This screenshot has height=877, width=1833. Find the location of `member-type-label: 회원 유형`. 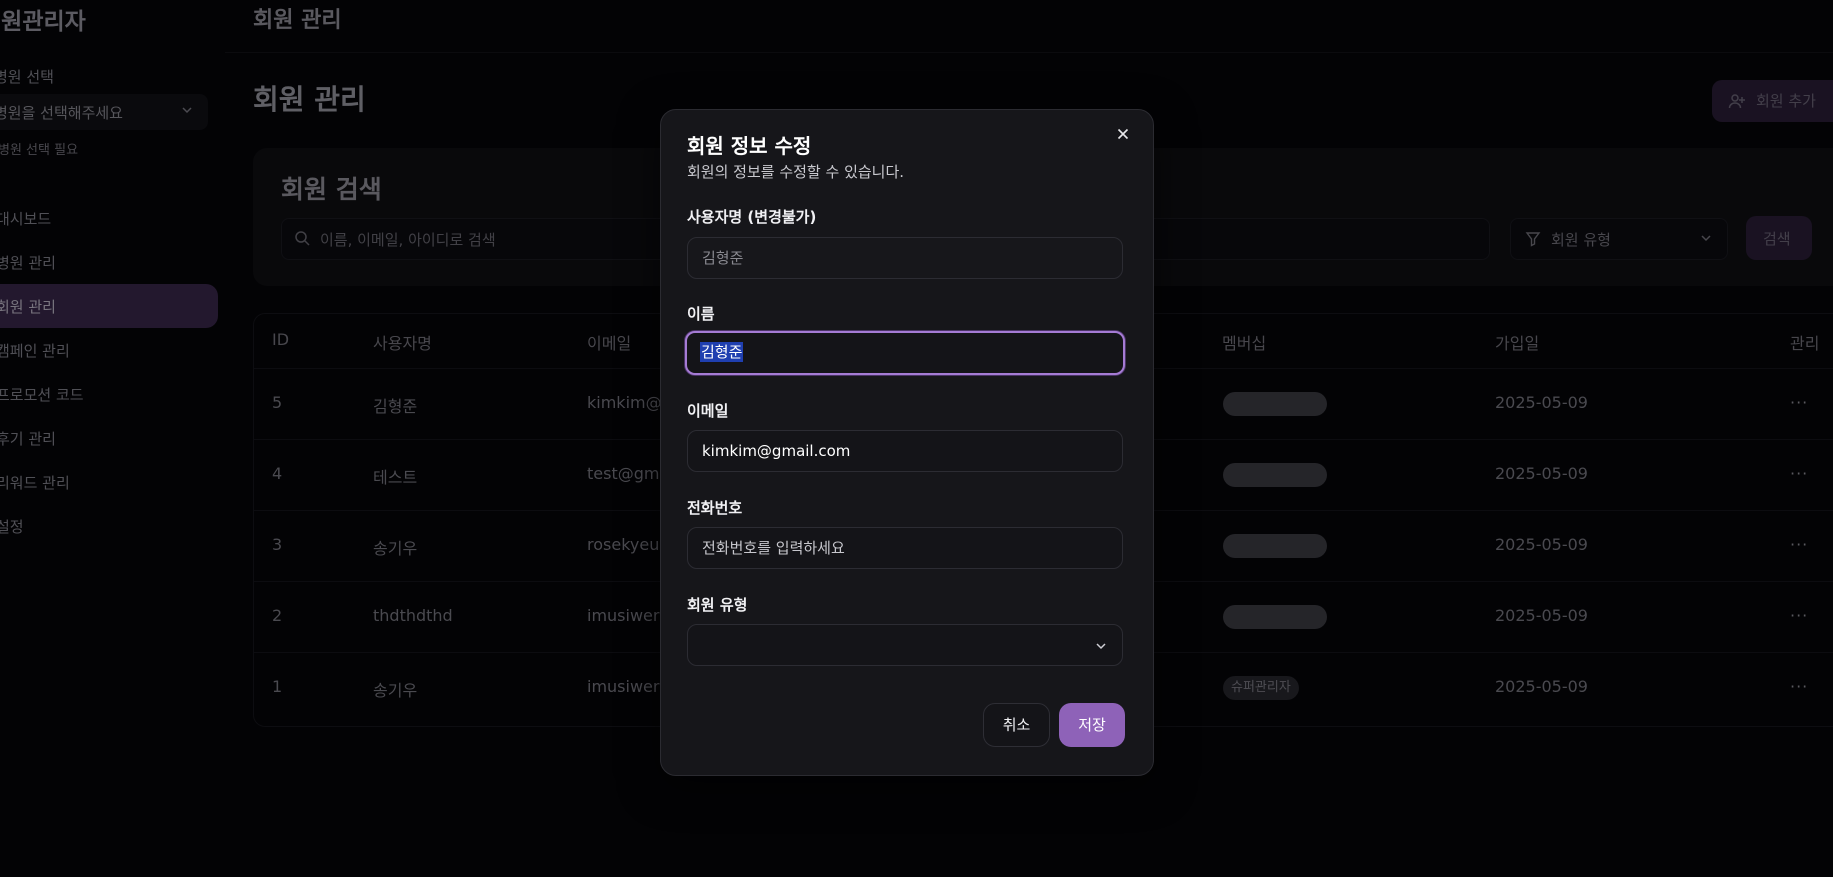

member-type-label: 회원 유형 is located at coordinates (717, 605).